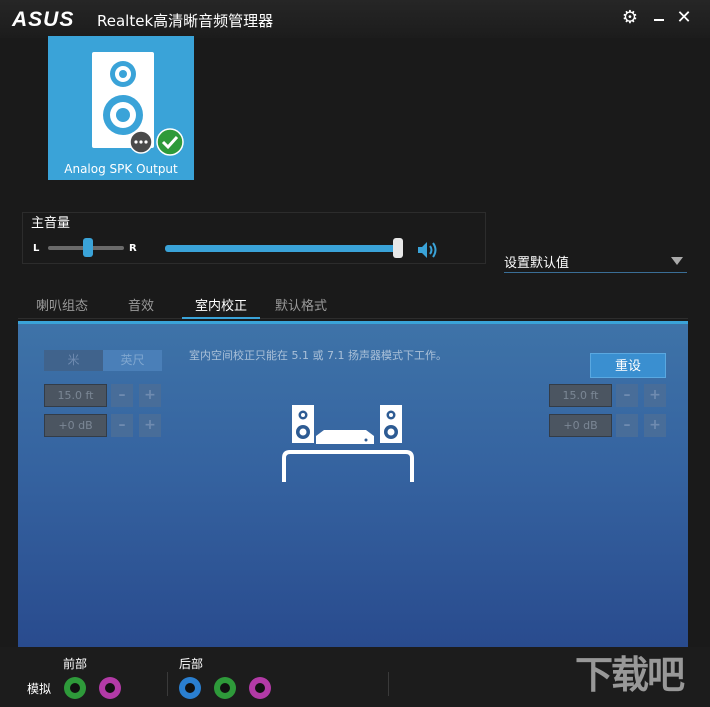 This screenshot has height=707, width=710. Describe the element at coordinates (51, 223) in the screenshot. I see `main-volume-label: 主音量` at that location.